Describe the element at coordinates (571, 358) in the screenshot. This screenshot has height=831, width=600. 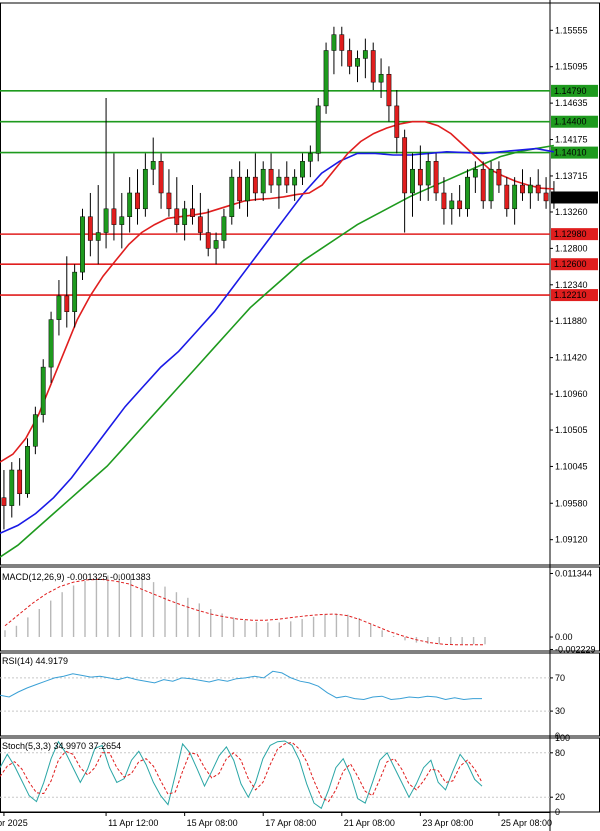
I see `price-tick-label: 1.11420` at that location.